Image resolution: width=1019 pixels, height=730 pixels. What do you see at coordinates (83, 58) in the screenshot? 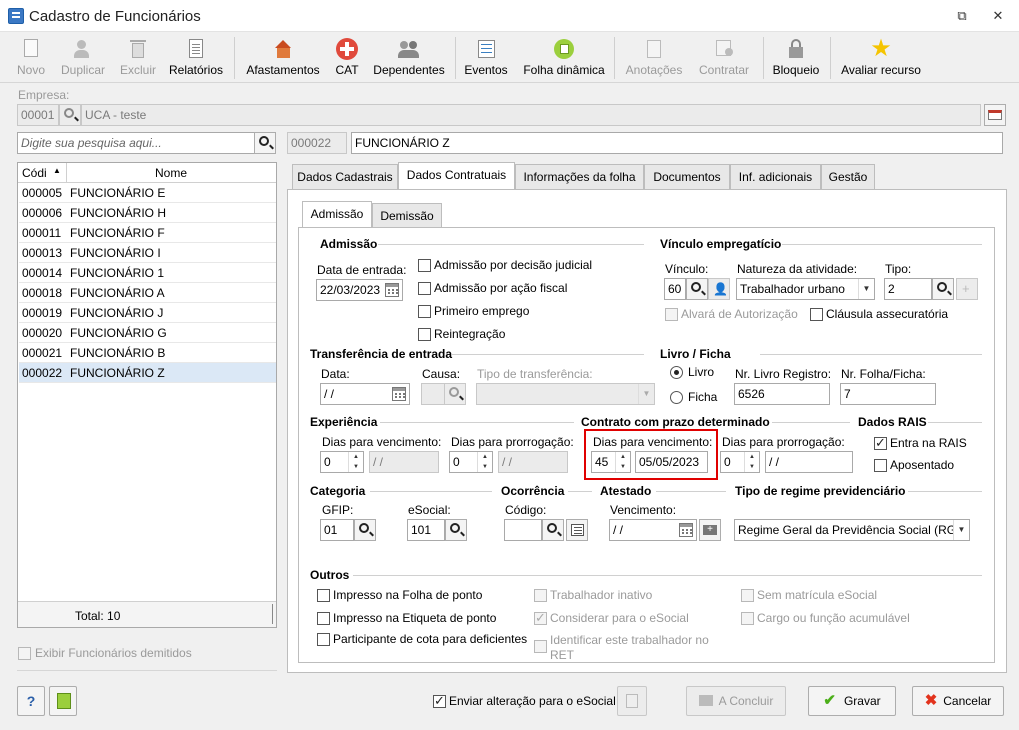
I see `duplicar-button: Duplicar` at bounding box center [83, 58].